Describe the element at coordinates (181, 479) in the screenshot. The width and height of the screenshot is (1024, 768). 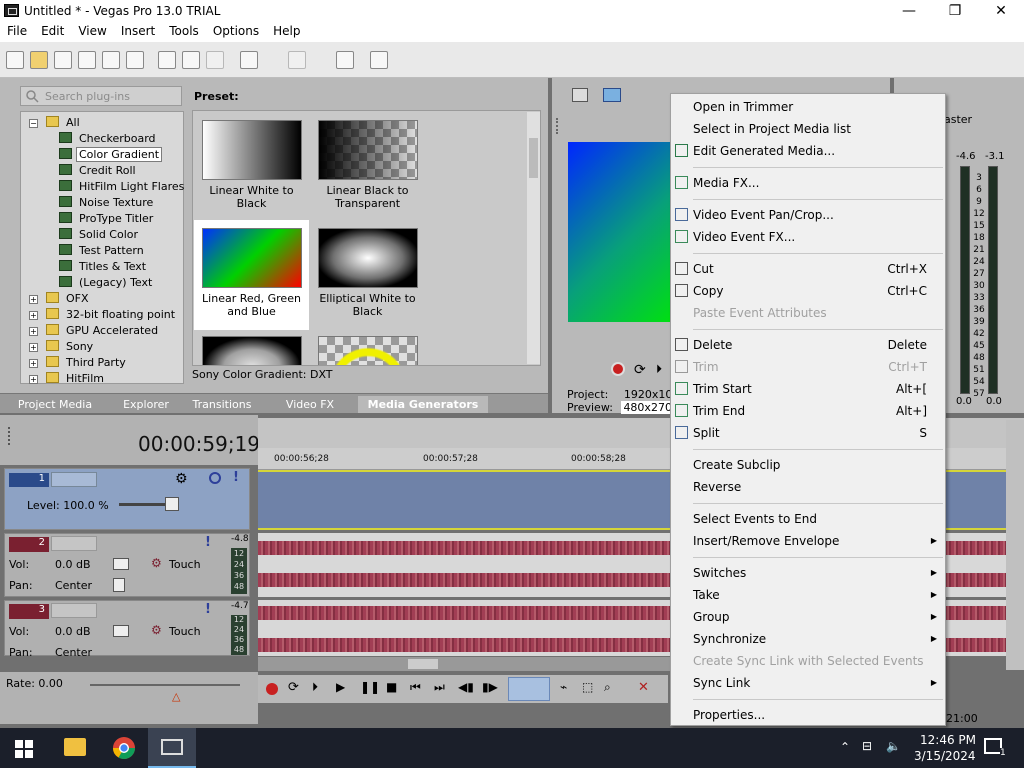
I see `track-fx-icon: ⚙` at that location.